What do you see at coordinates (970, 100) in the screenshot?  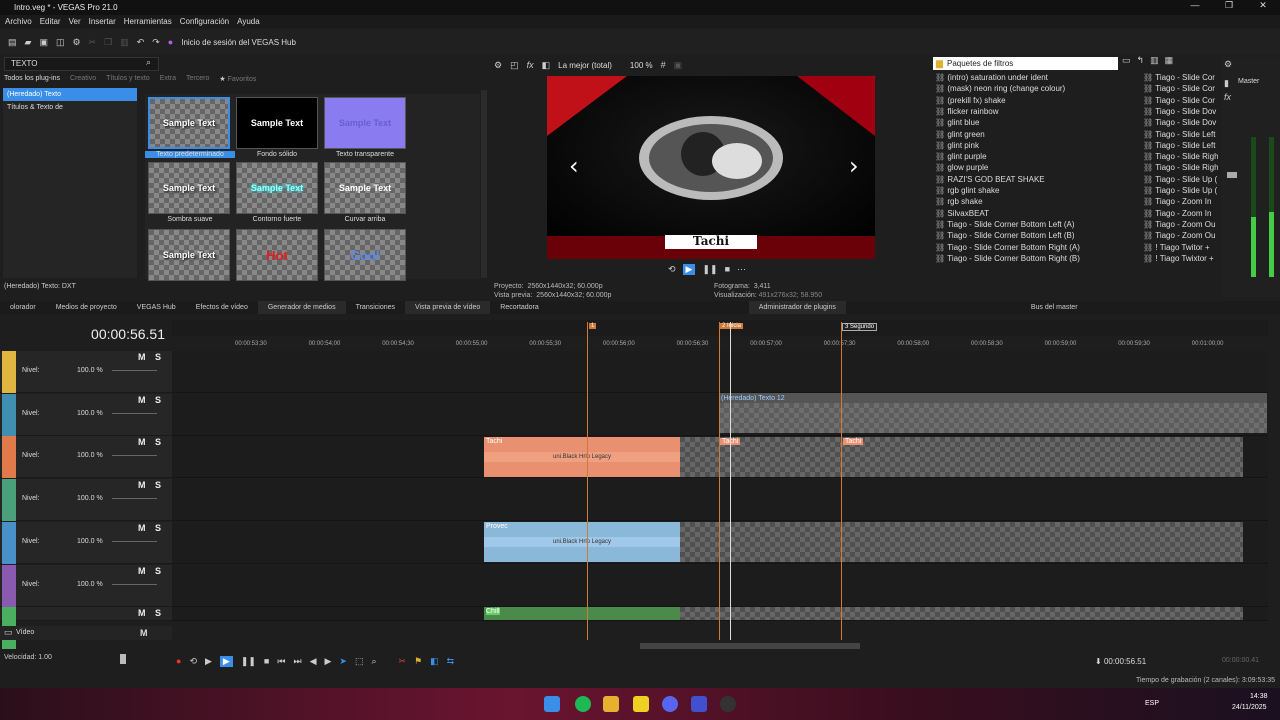 I see `fx-preset-item: ⛓ (prekill fx) shake` at bounding box center [970, 100].